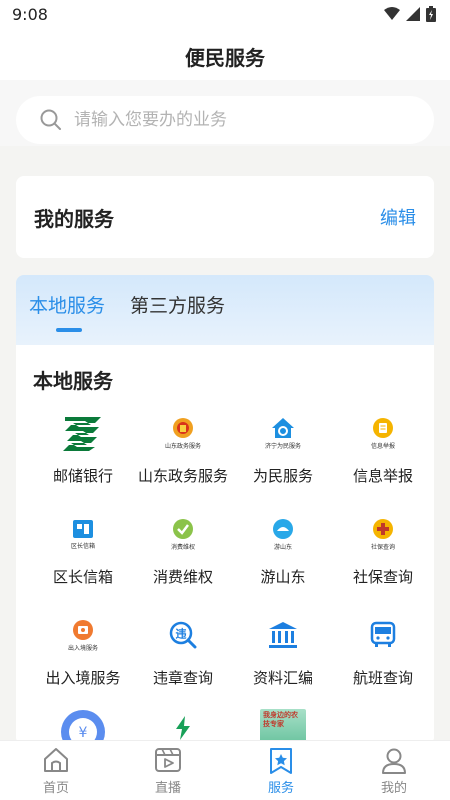 The image size is (450, 800). What do you see at coordinates (244, 120) in the screenshot?
I see `search-input` at bounding box center [244, 120].